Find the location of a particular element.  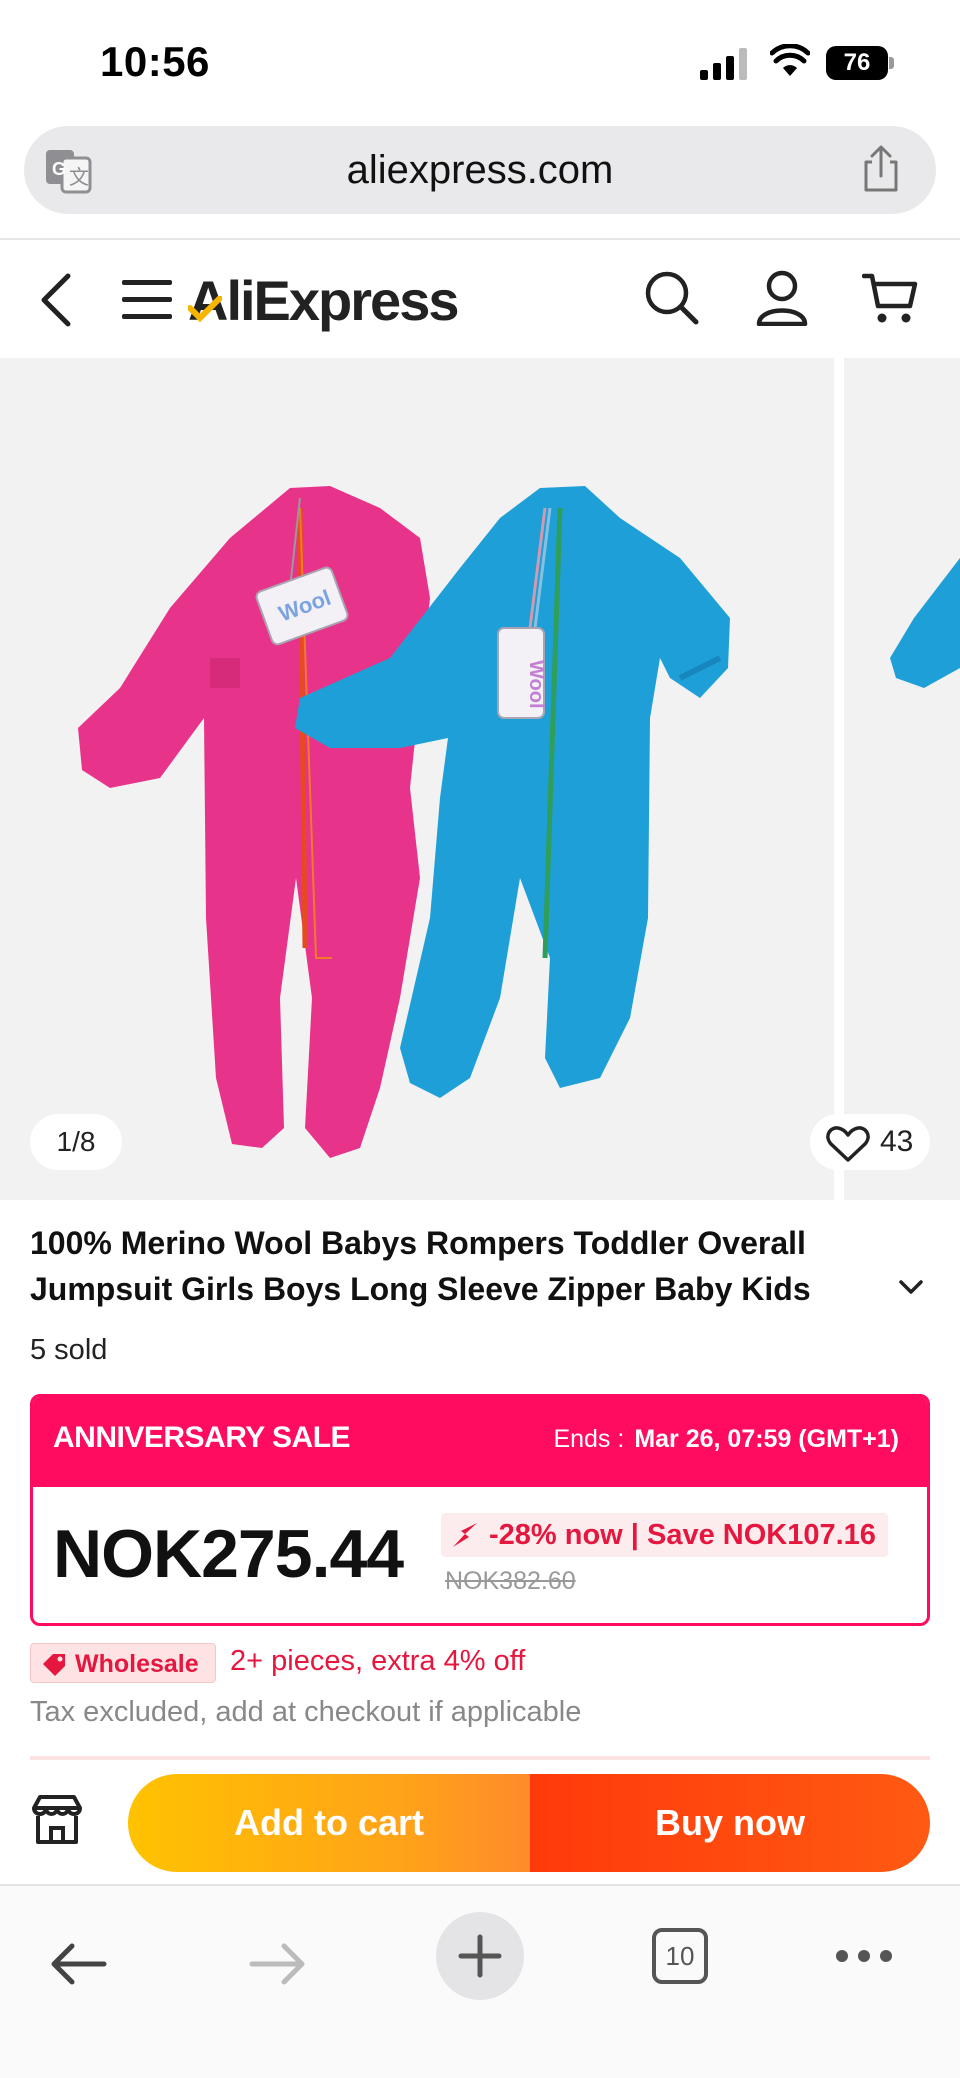

wishlist-button: 43 is located at coordinates (870, 1142).